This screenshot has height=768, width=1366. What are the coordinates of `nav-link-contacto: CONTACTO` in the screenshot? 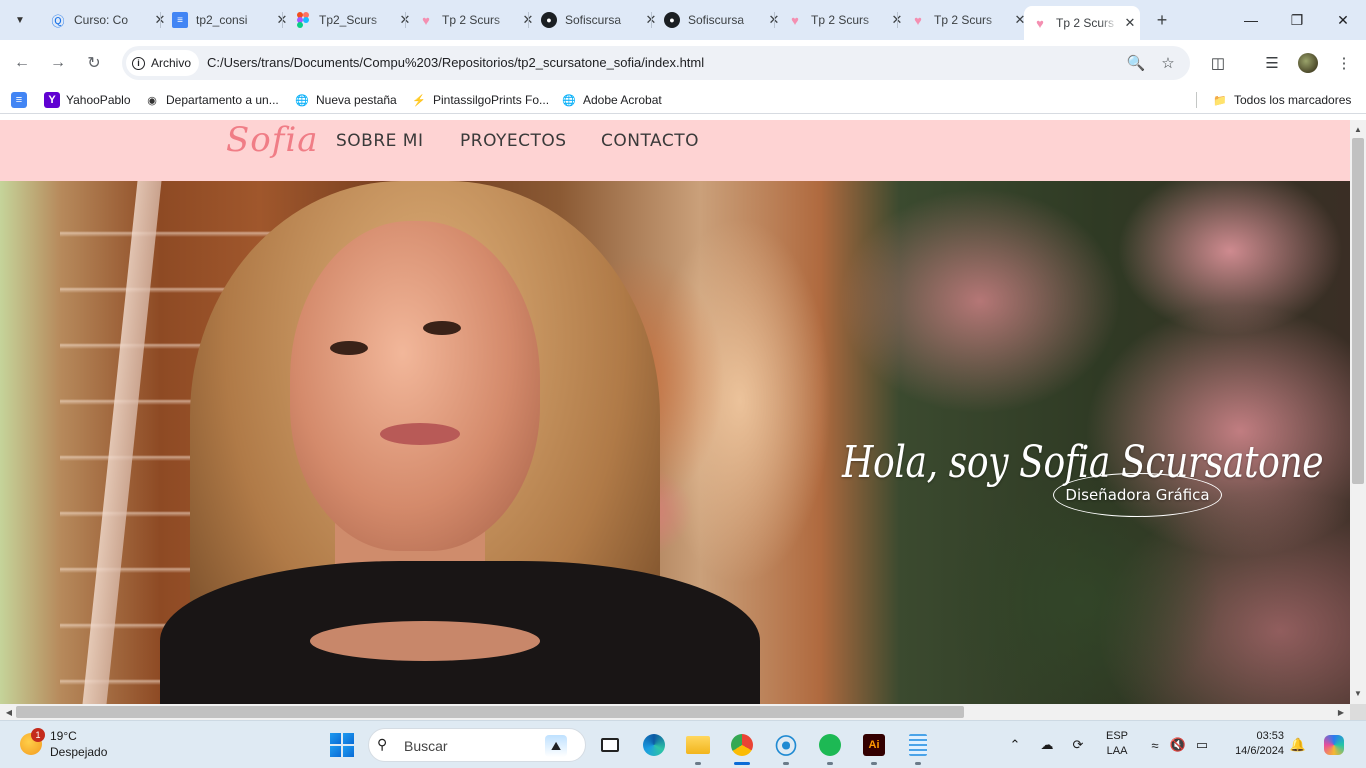 It's located at (650, 141).